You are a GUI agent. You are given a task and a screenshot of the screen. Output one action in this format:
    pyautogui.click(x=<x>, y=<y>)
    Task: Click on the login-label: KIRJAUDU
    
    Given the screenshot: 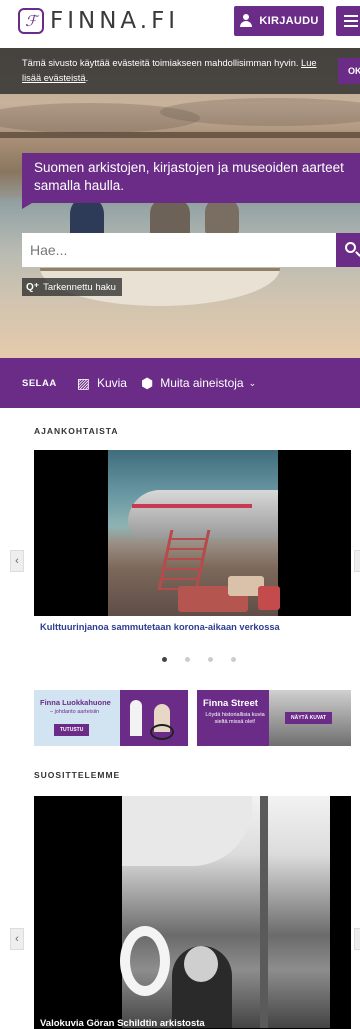 What is the action you would take?
    pyautogui.click(x=289, y=21)
    